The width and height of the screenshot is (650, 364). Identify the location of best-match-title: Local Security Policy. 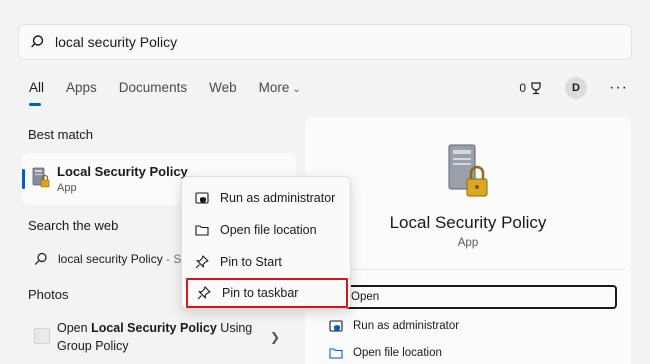
(122, 171).